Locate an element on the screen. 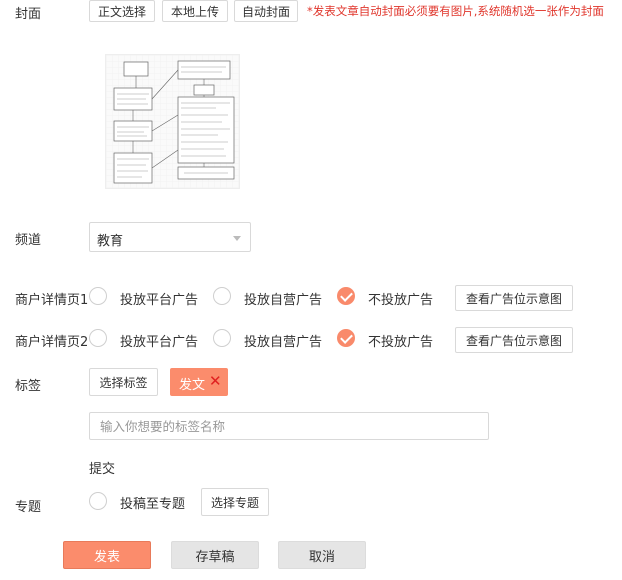 The width and height of the screenshot is (622, 580). merchant2-view-ad-diagram-button: 查看广告位示意图 is located at coordinates (514, 340).